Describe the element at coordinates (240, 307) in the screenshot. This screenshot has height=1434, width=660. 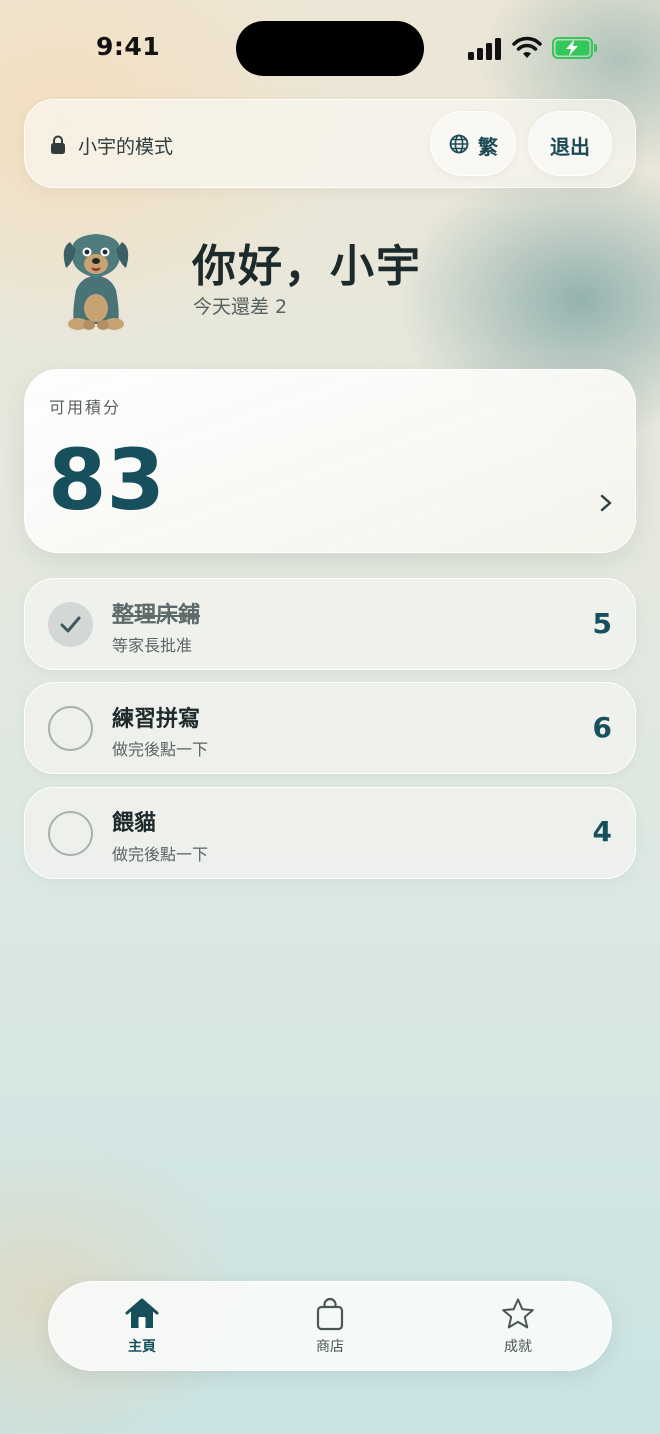
I see `greeting-subtitle: 今天還差 2` at that location.